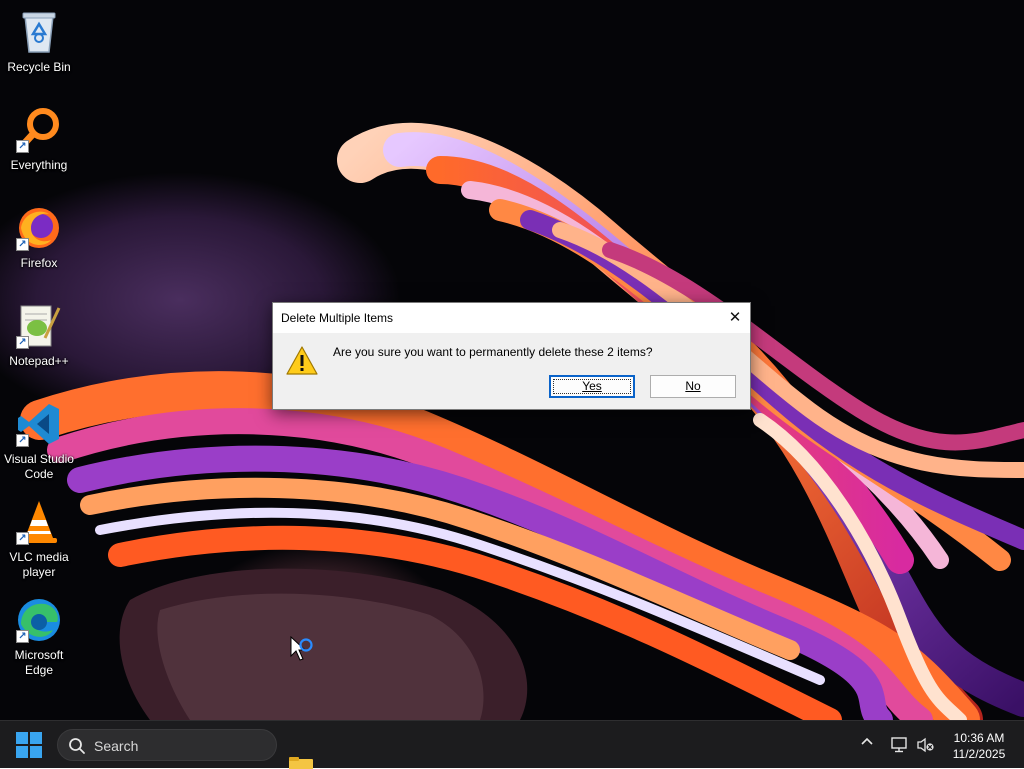 This screenshot has height=769, width=1024. I want to click on desktop-icon-recycle-bin: Recycle Bin, so click(39, 41).